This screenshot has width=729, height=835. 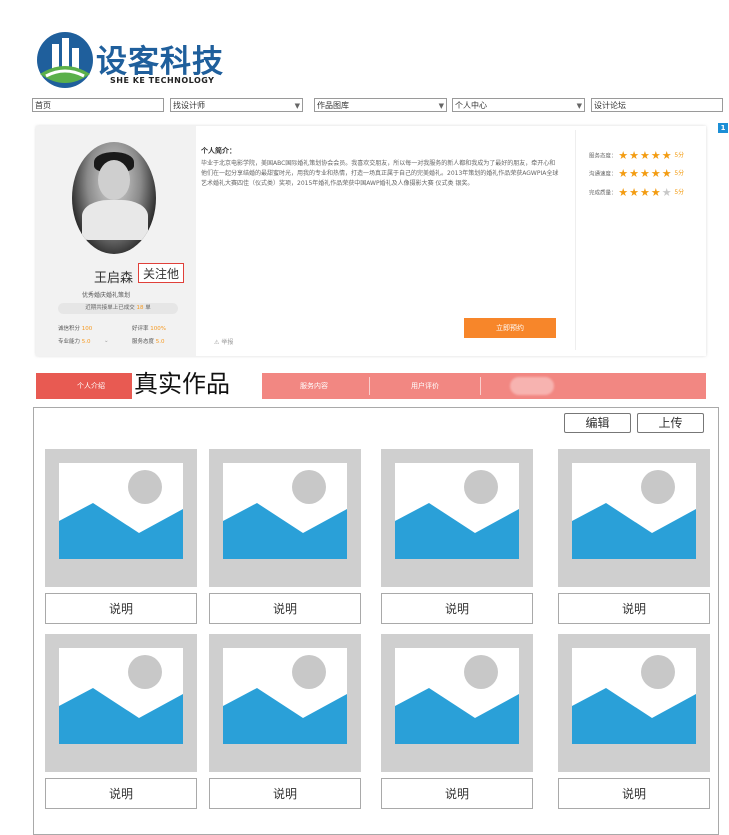 I want to click on nav-forum: 设计论坛, so click(x=657, y=105).